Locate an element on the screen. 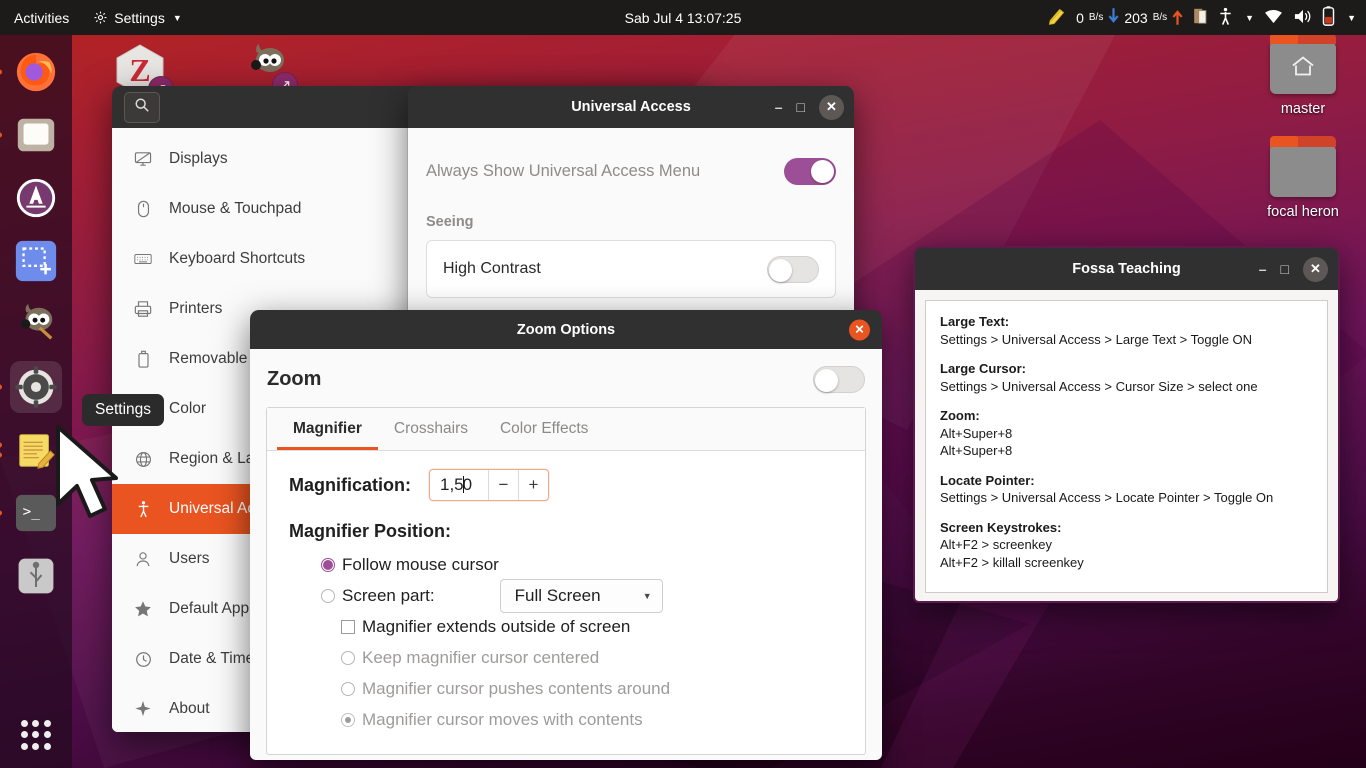 The image size is (1366, 768). download-speed-value: 0 is located at coordinates (1080, 17).